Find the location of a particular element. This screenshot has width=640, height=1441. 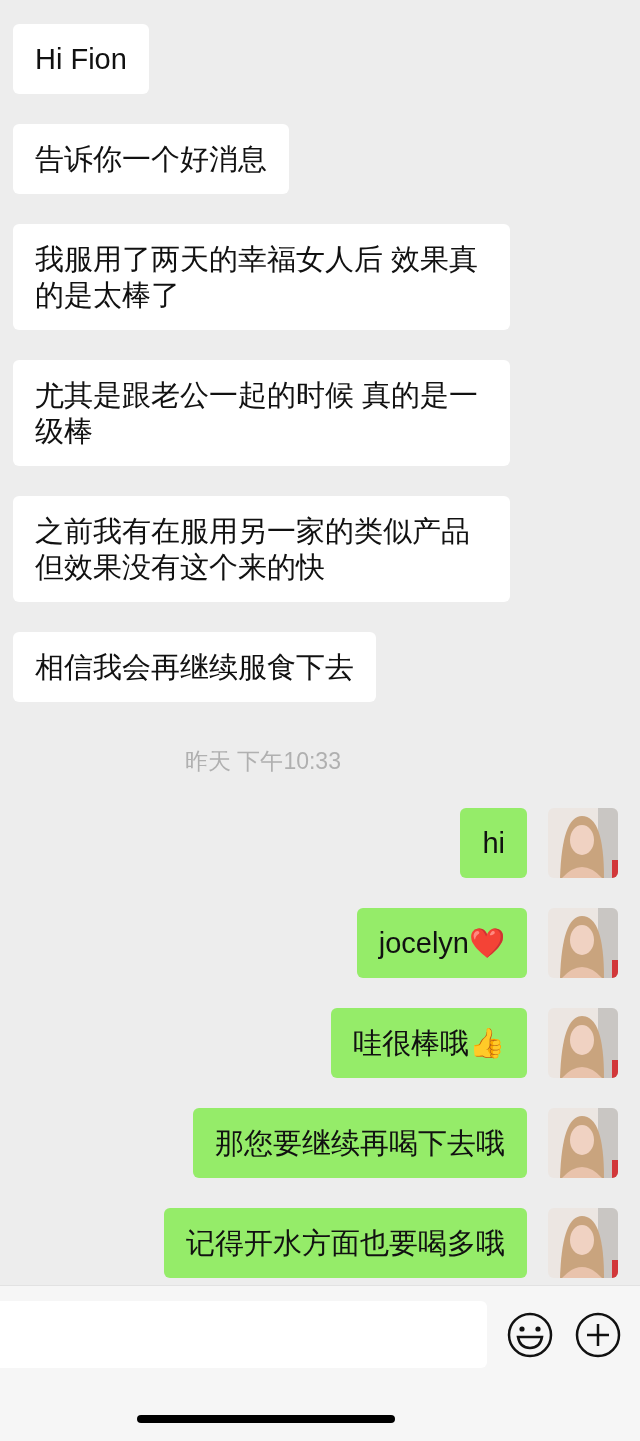

message-bubble: 之前我有在服用另一家的类似产品但效果没有这个来的快 is located at coordinates (261, 549).